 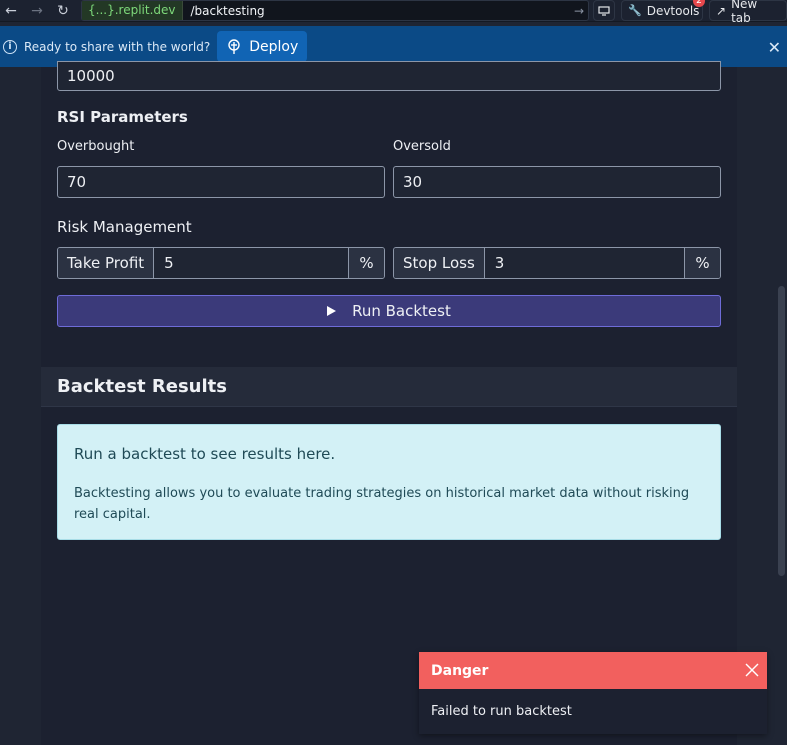 I want to click on rsi-parameters-title: RSI Parameters, so click(x=122, y=117).